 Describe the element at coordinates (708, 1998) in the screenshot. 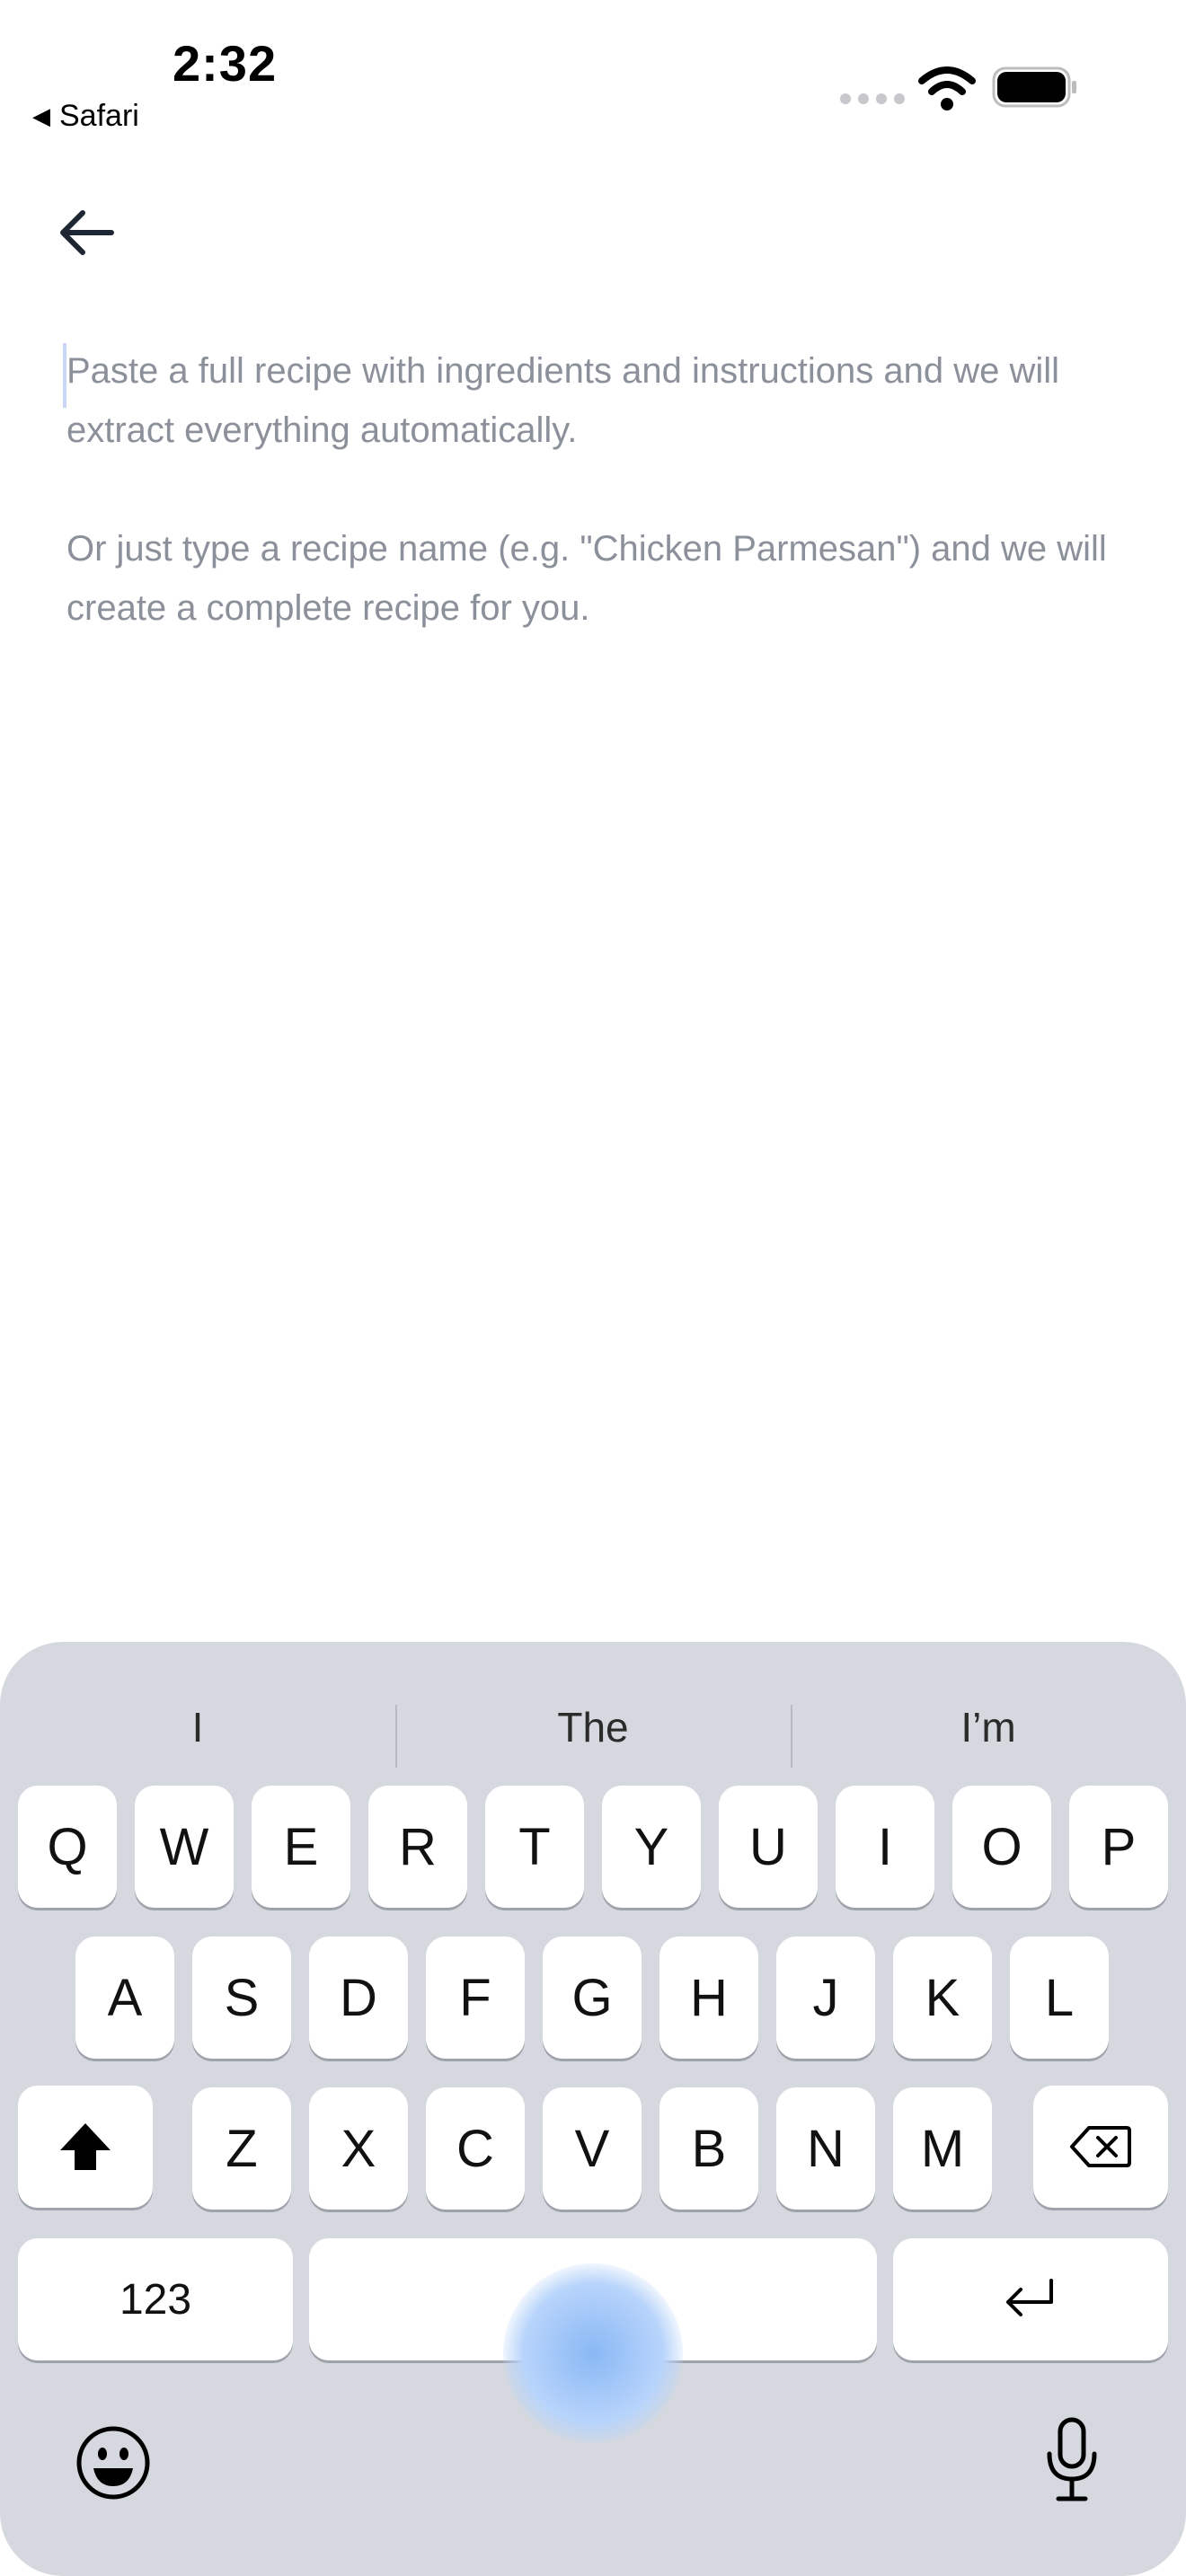

I see `key-h: H` at that location.